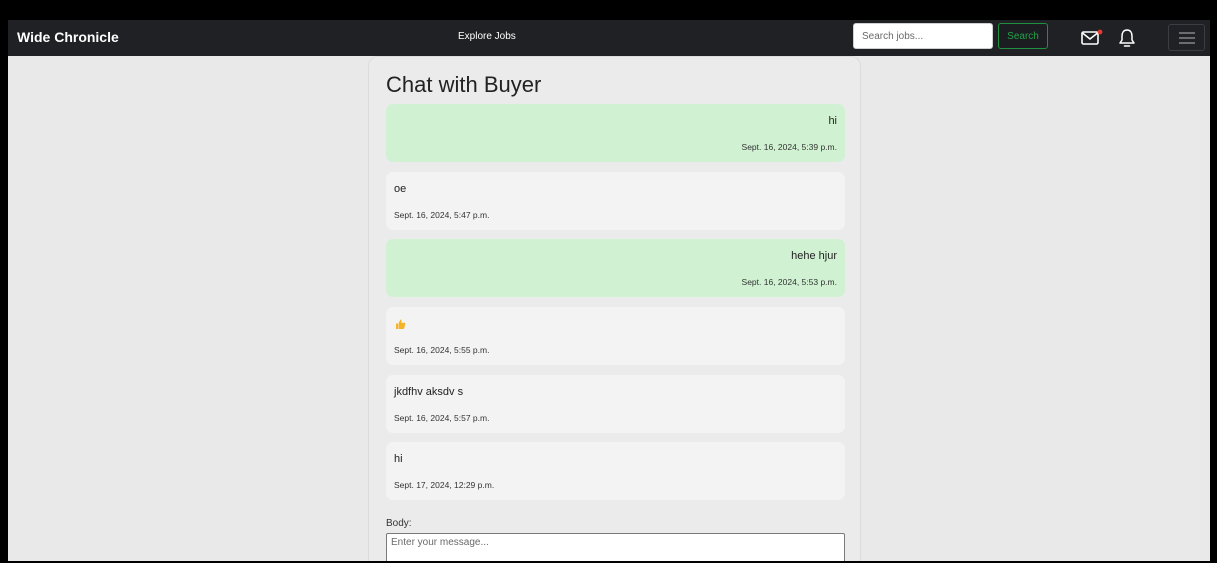 The height and width of the screenshot is (563, 1217). What do you see at coordinates (615, 201) in the screenshot?
I see `chat-message-received: oe Sept. 16, 2024, 5:47 p.m.` at bounding box center [615, 201].